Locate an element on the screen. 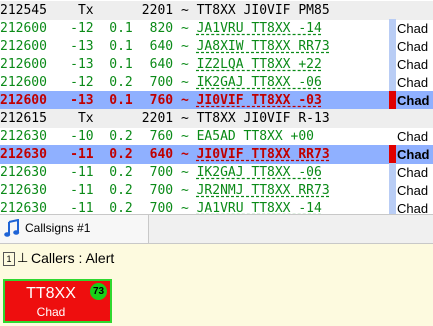  decode-fields: 212630 -11 0.2 700 ~ JR2NMJ TT8XX RR73 is located at coordinates (165, 190).